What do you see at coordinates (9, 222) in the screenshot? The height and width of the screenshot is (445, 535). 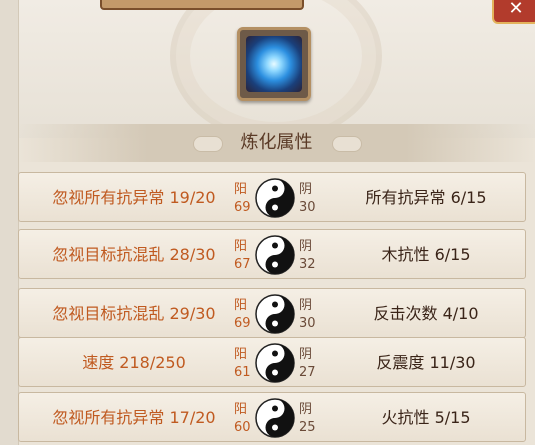 I see `left-frame-strip` at bounding box center [9, 222].